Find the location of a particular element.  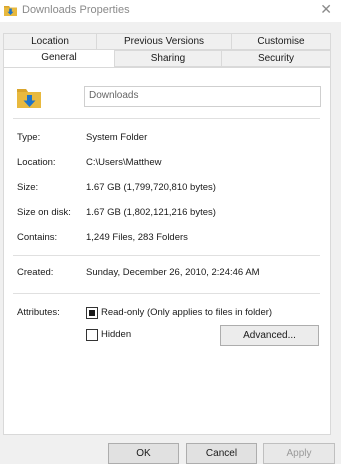

attributes-label: Attributes: is located at coordinates (38, 312).